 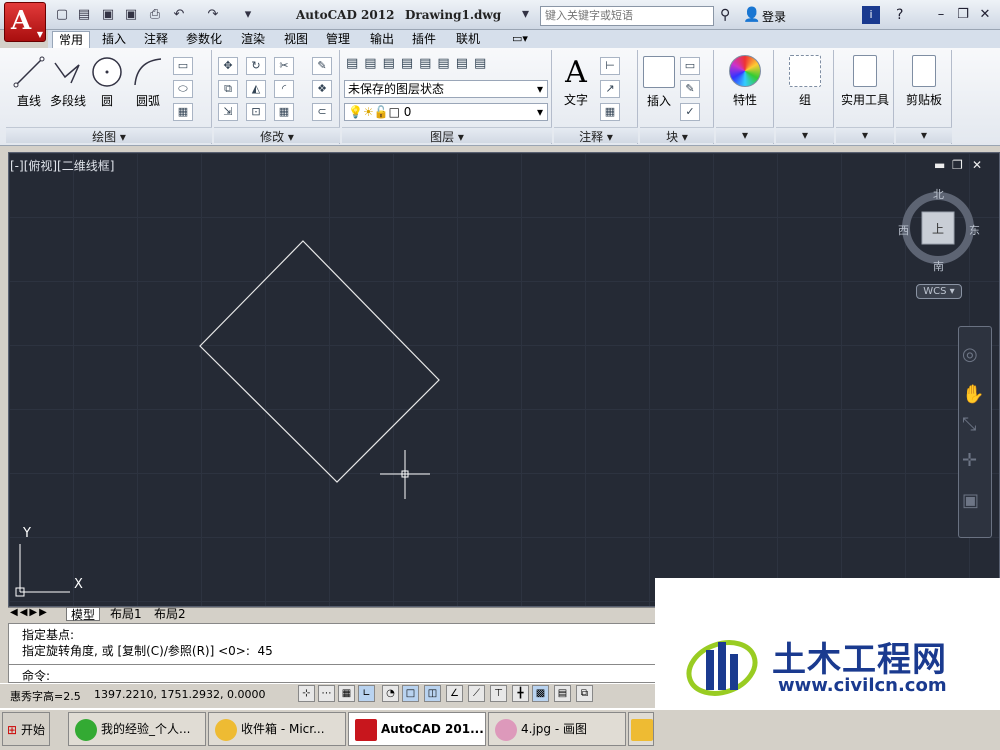 What do you see at coordinates (938, 228) in the screenshot?
I see `viewcube-top-face: 上` at bounding box center [938, 228].